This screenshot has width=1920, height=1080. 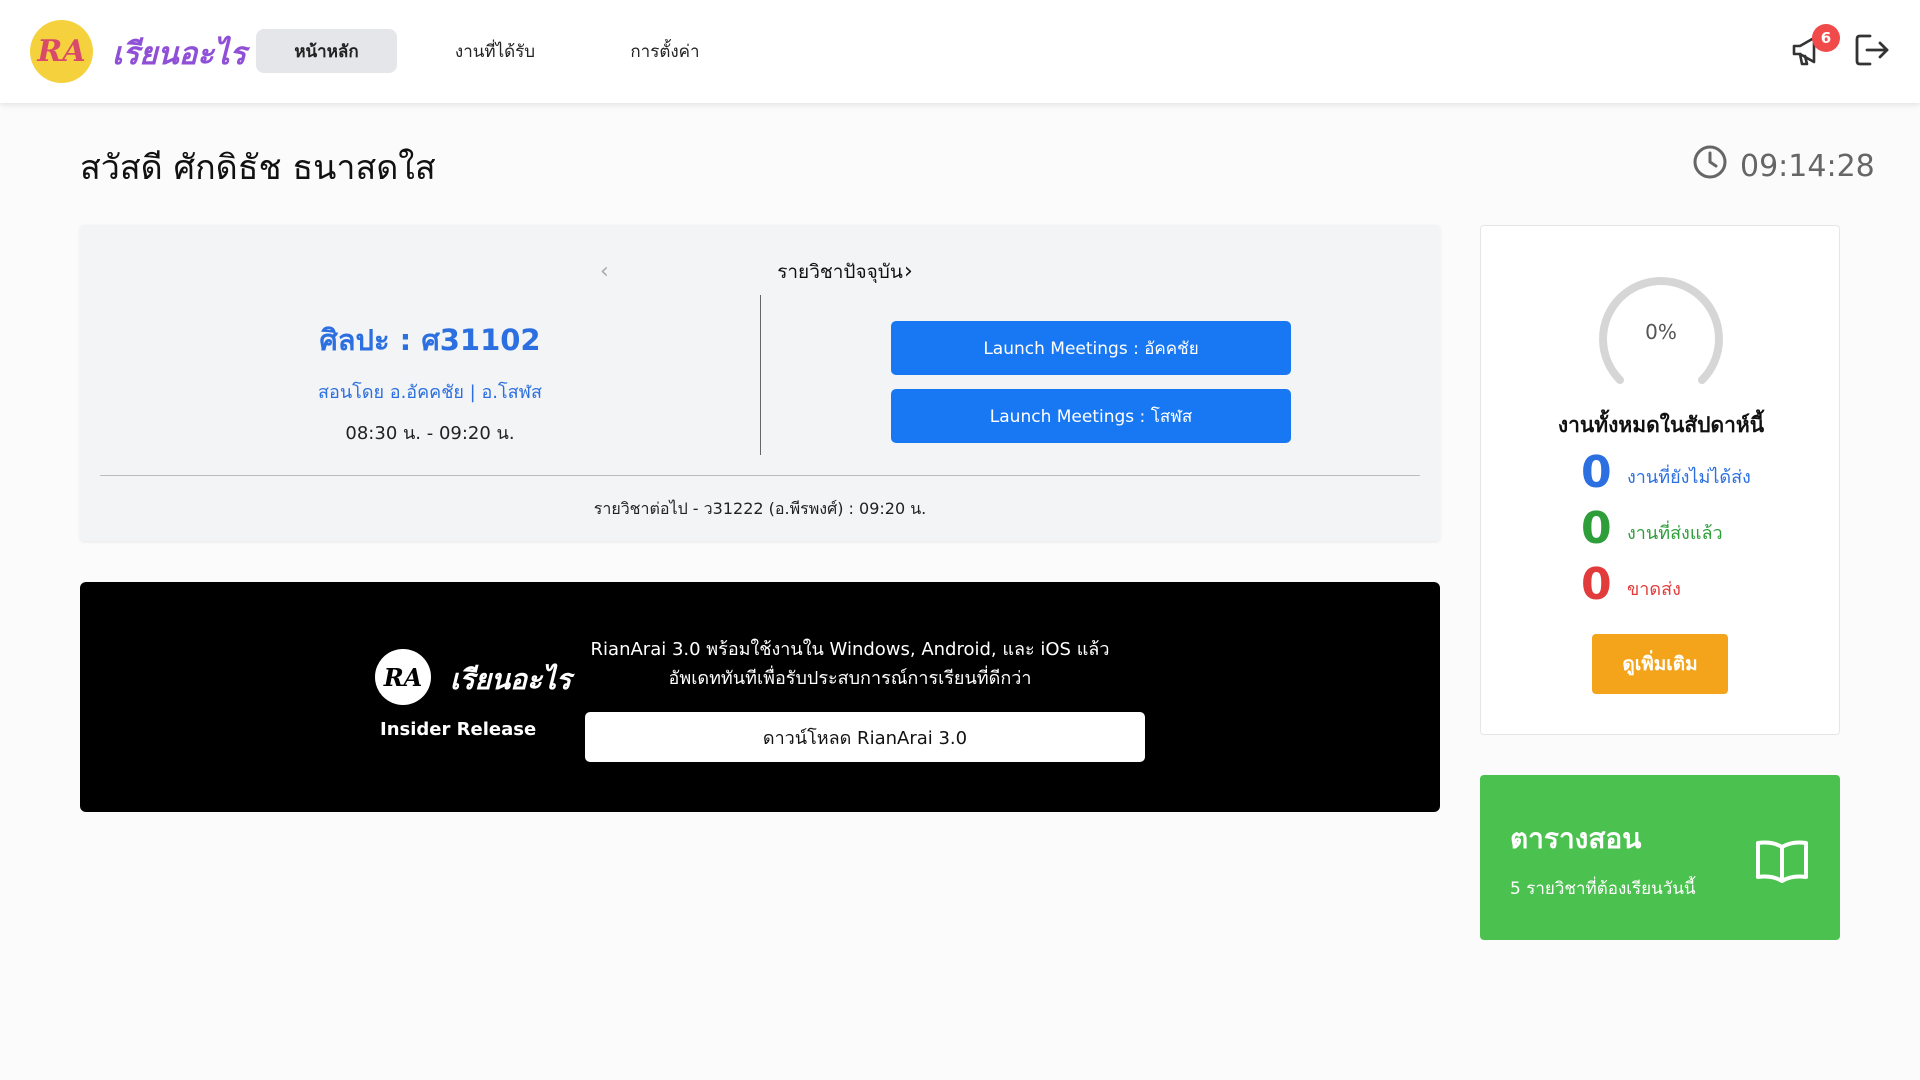 I want to click on banner-brand: เรียนอะไร, so click(x=511, y=679).